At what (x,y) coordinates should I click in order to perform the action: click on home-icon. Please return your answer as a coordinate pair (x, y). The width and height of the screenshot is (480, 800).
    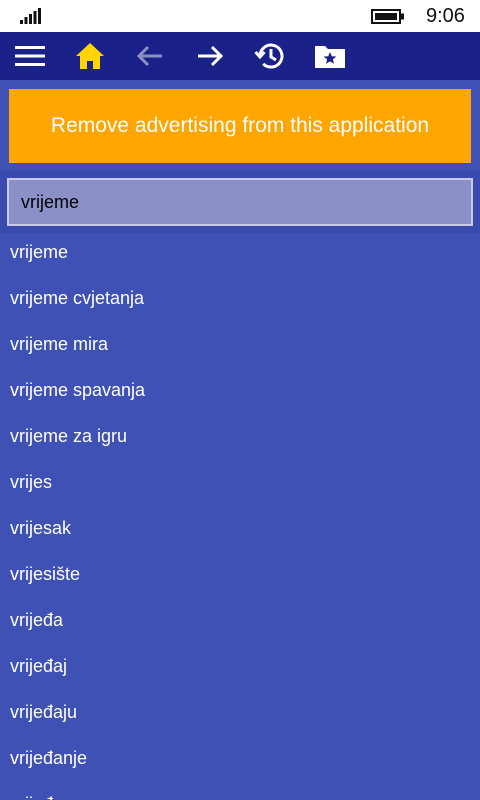
    Looking at the image, I should click on (90, 56).